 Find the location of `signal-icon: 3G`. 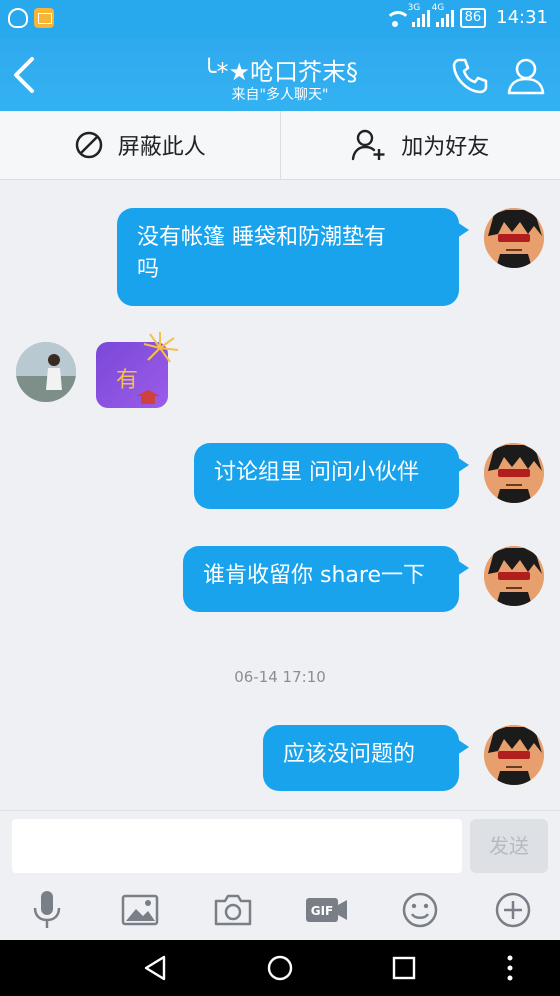

signal-icon: 3G is located at coordinates (419, 15).